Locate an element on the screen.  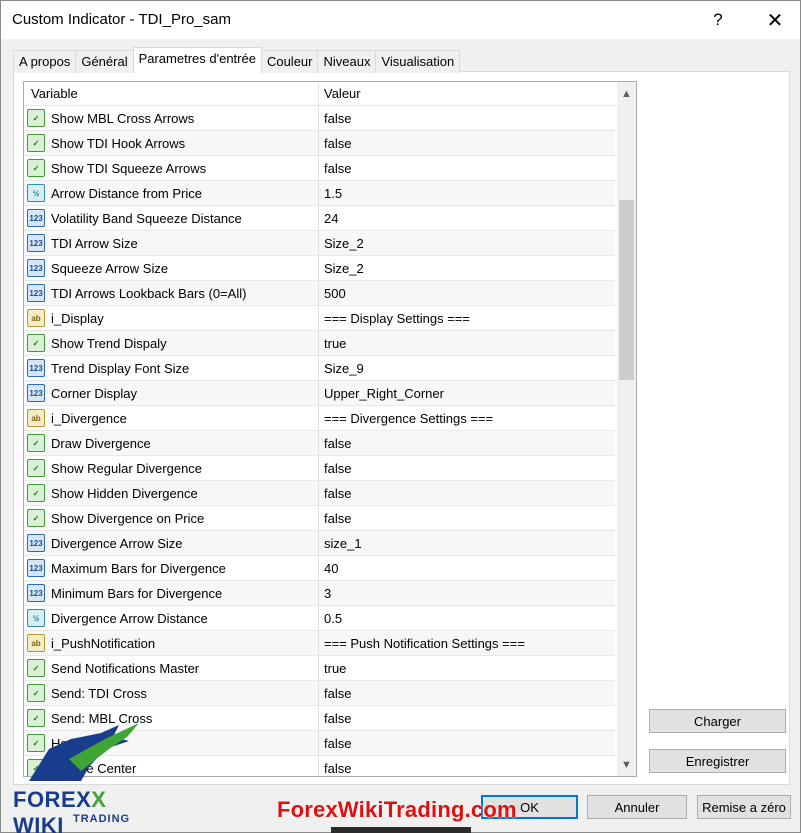
table-row: 123 Minimum Bars for Divergence 3 is located at coordinates (319, 593).